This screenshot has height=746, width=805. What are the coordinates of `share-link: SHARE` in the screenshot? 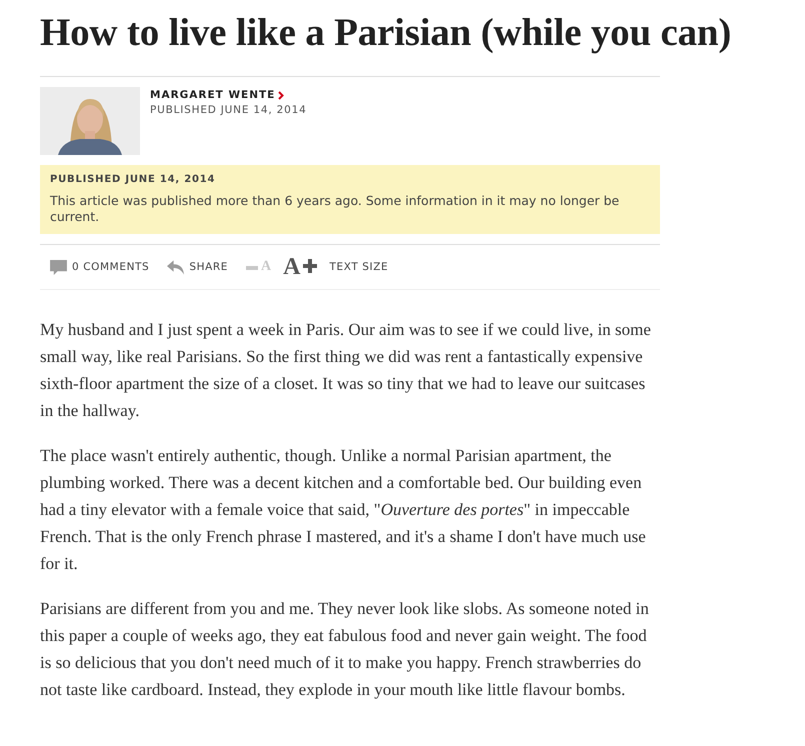 It's located at (197, 267).